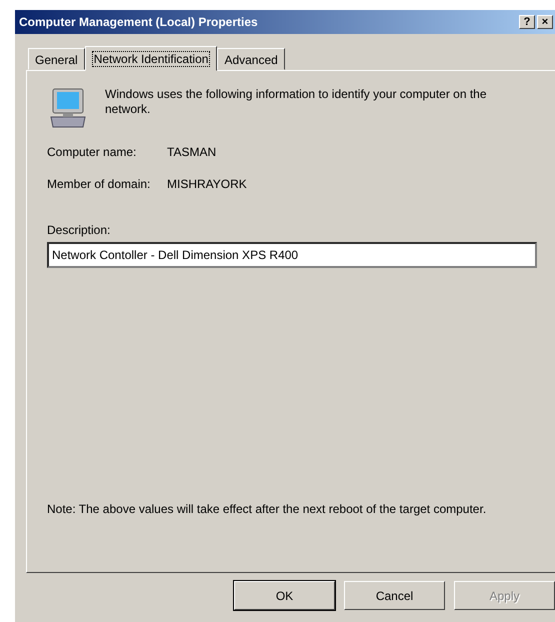 Image resolution: width=555 pixels, height=622 pixels. What do you see at coordinates (56, 59) in the screenshot?
I see `tab: General` at bounding box center [56, 59].